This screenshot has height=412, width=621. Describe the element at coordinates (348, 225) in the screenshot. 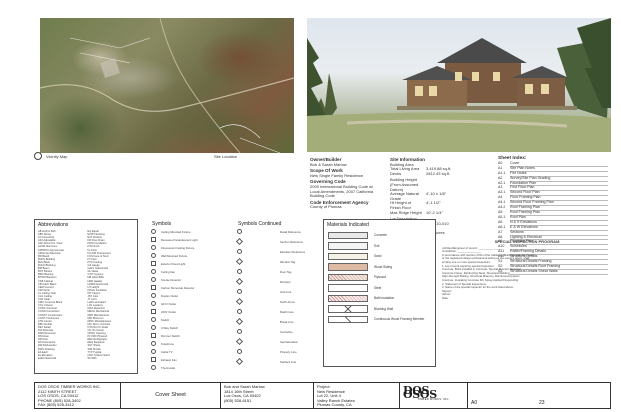

I see `materials-title: Materials Indicated` at that location.